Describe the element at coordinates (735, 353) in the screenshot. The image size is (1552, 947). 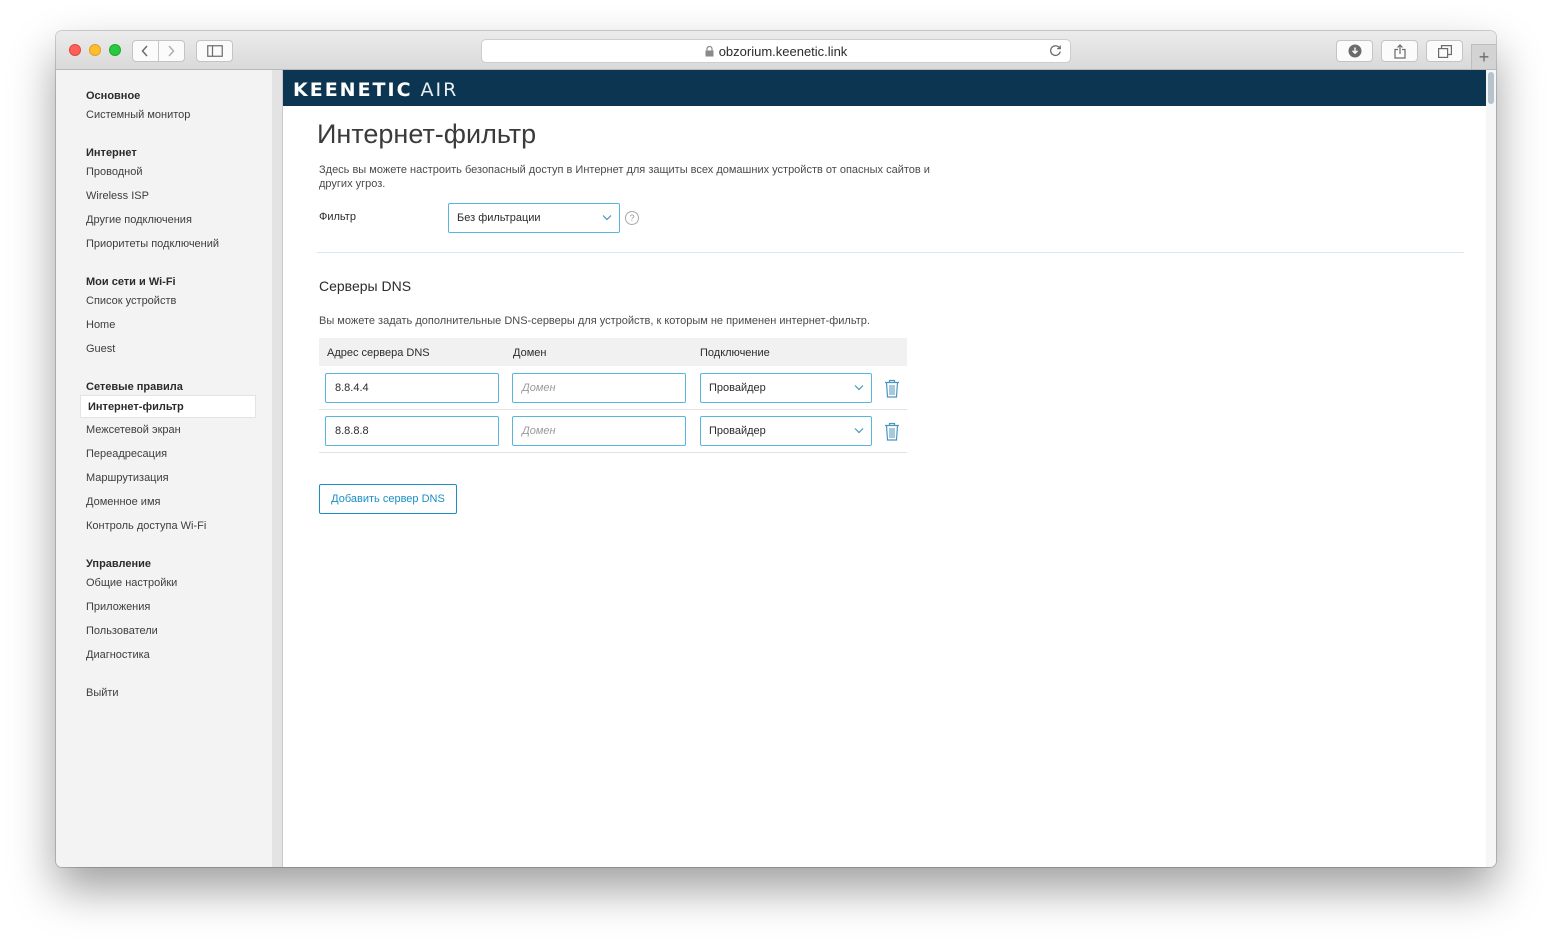
I see `column-connection: Подключение` at that location.